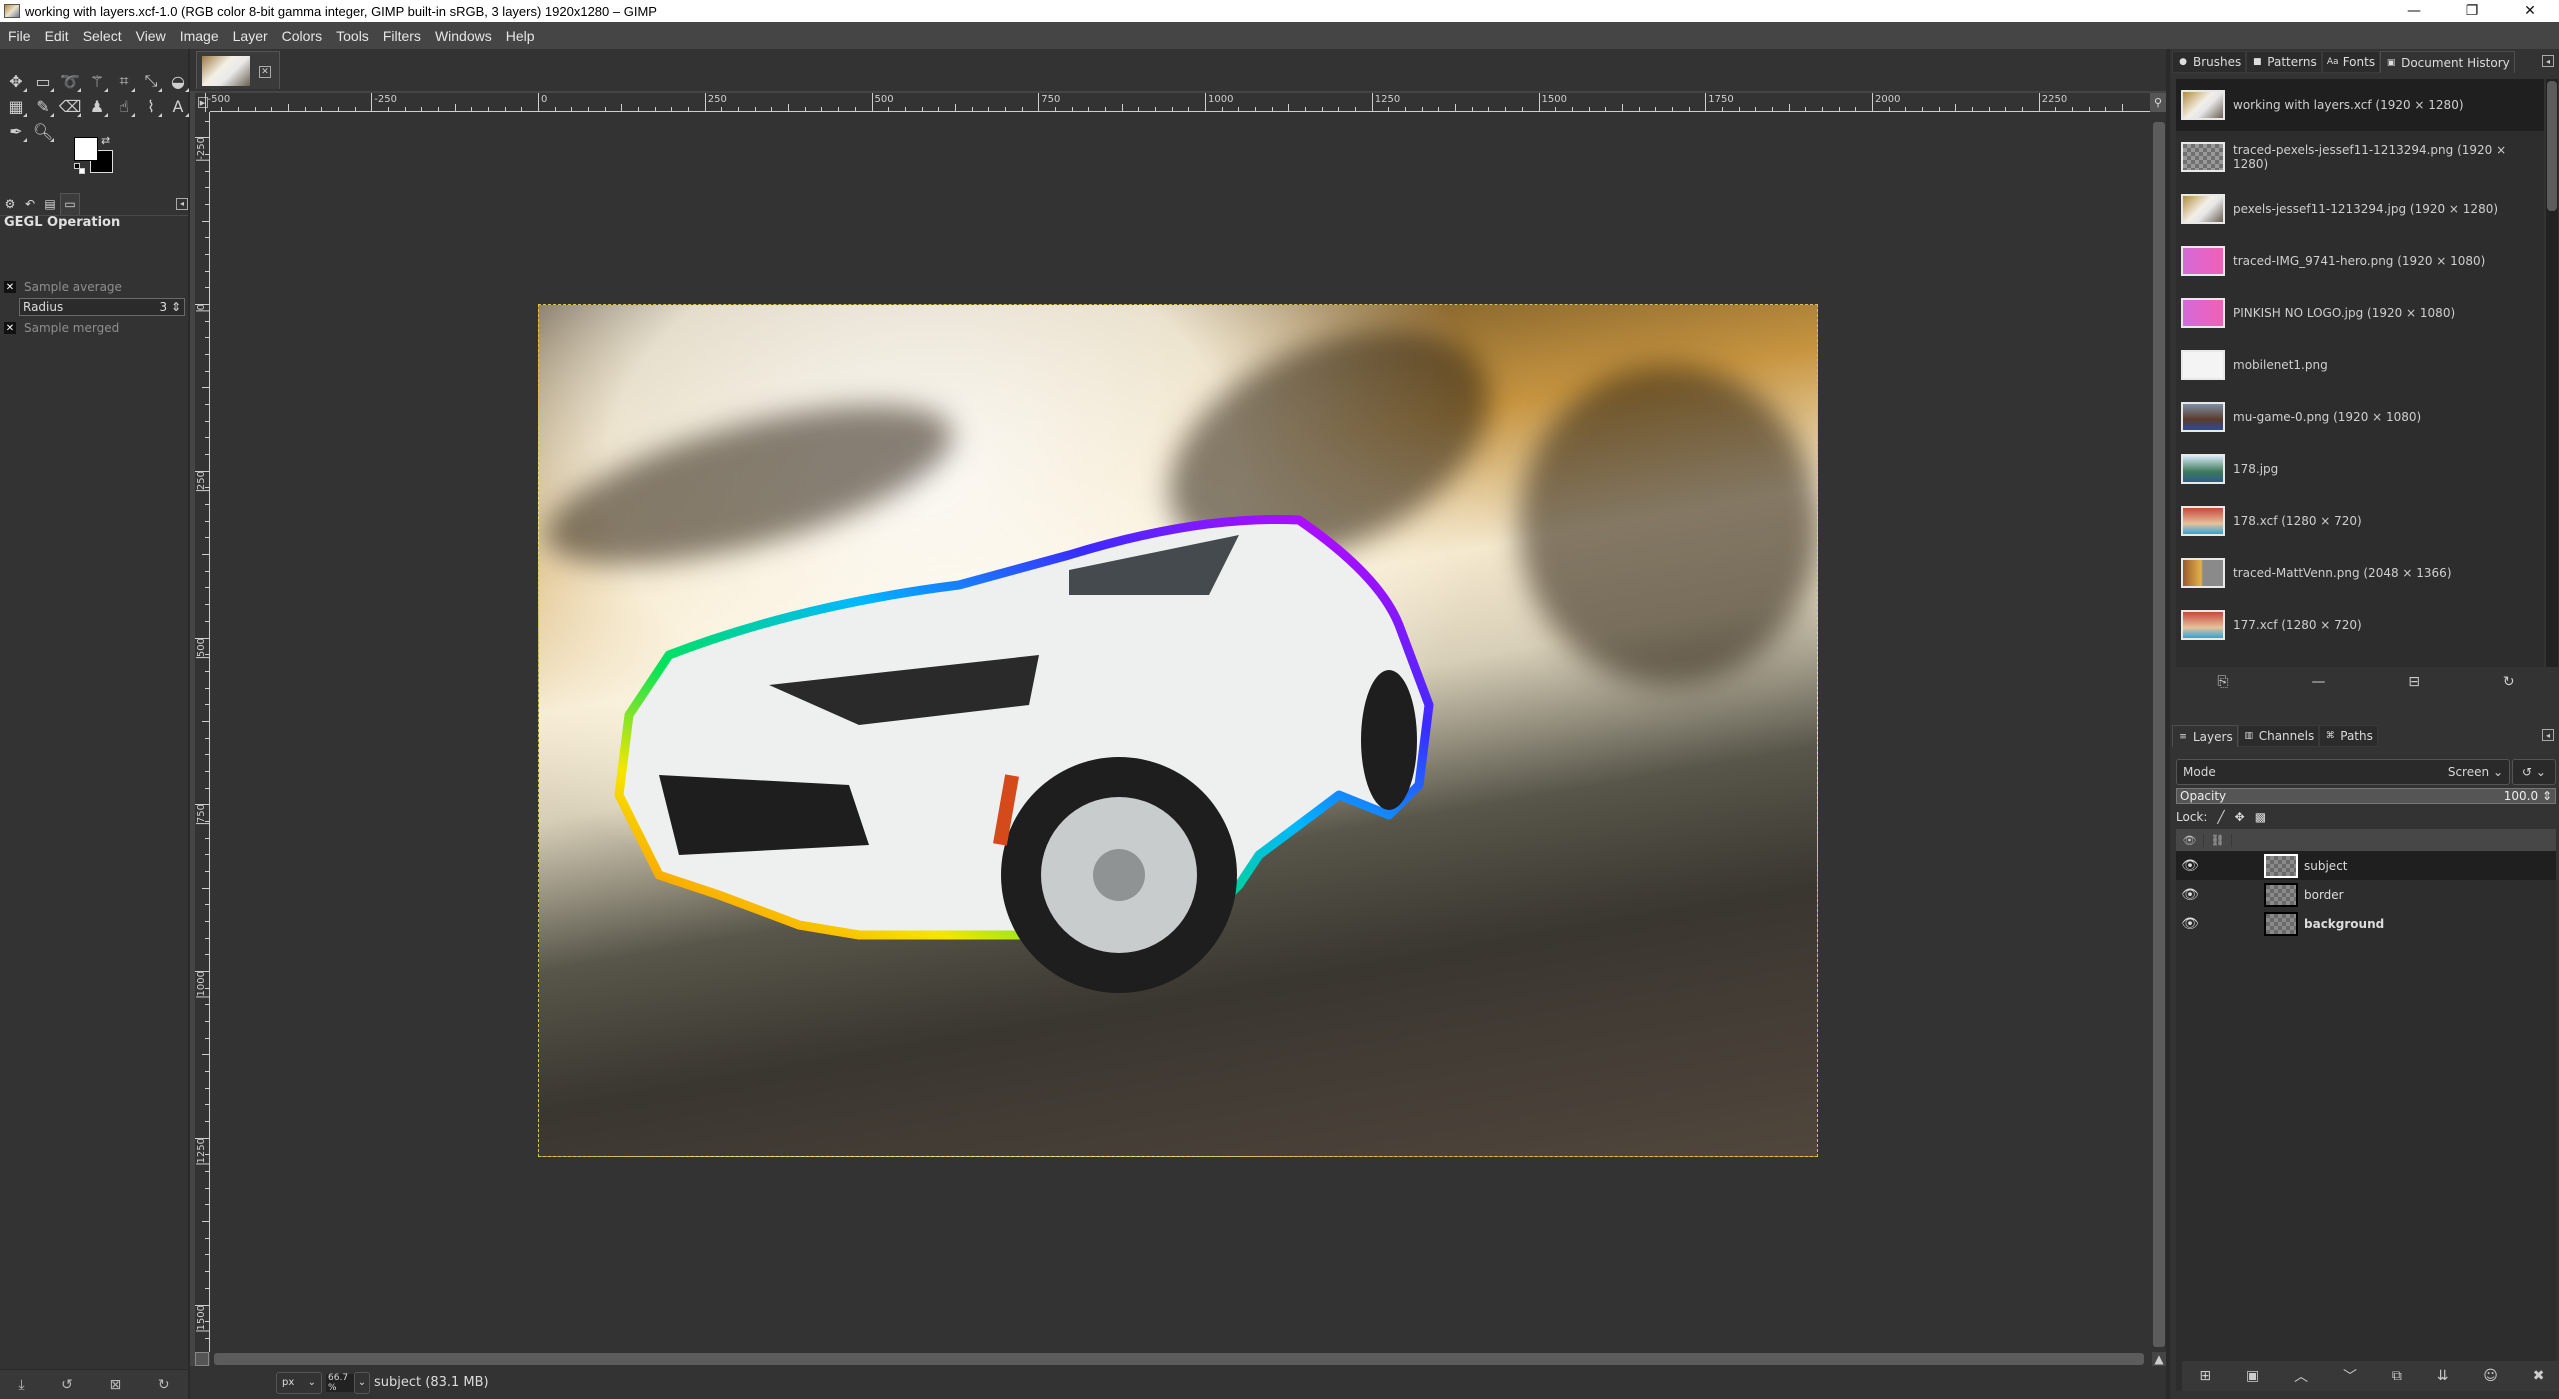  I want to click on new-layer-icon: ⊞, so click(2205, 1376).